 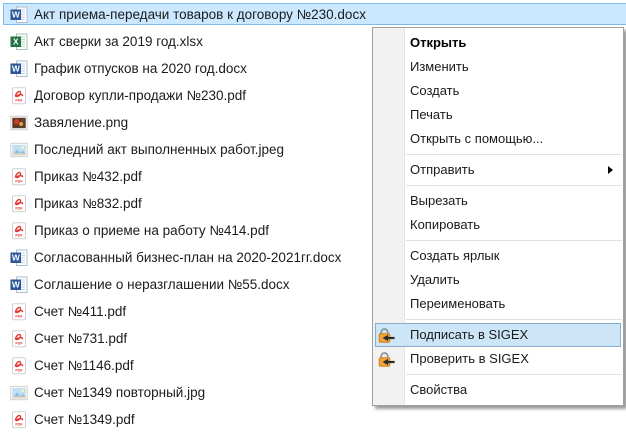 I want to click on menu-item-label: Создать, so click(x=435, y=90).